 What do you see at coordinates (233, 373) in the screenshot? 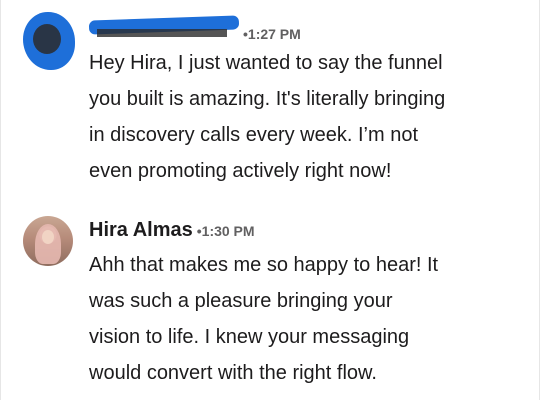
I see `message-line: would convert with the right flow.` at bounding box center [233, 373].